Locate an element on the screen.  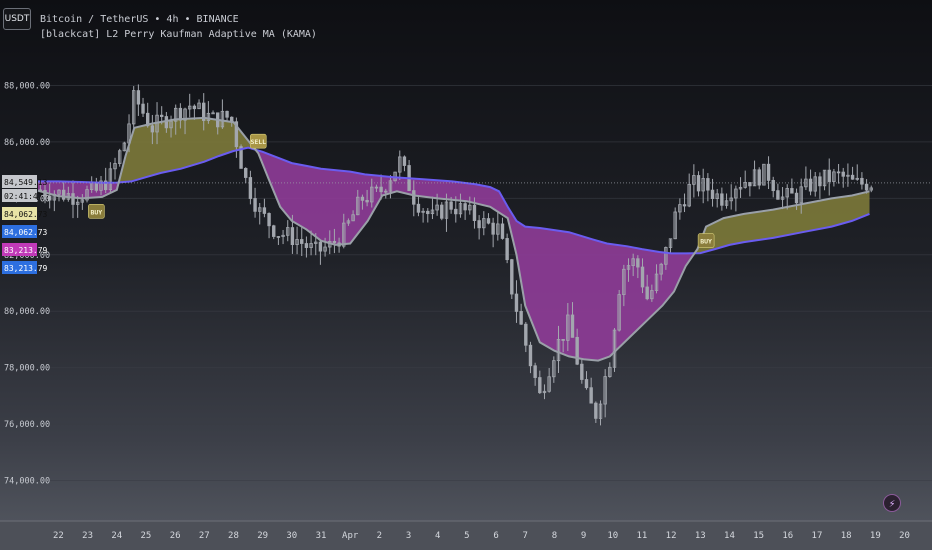
price-label-text: 84,062.73 is located at coordinates (26, 214).